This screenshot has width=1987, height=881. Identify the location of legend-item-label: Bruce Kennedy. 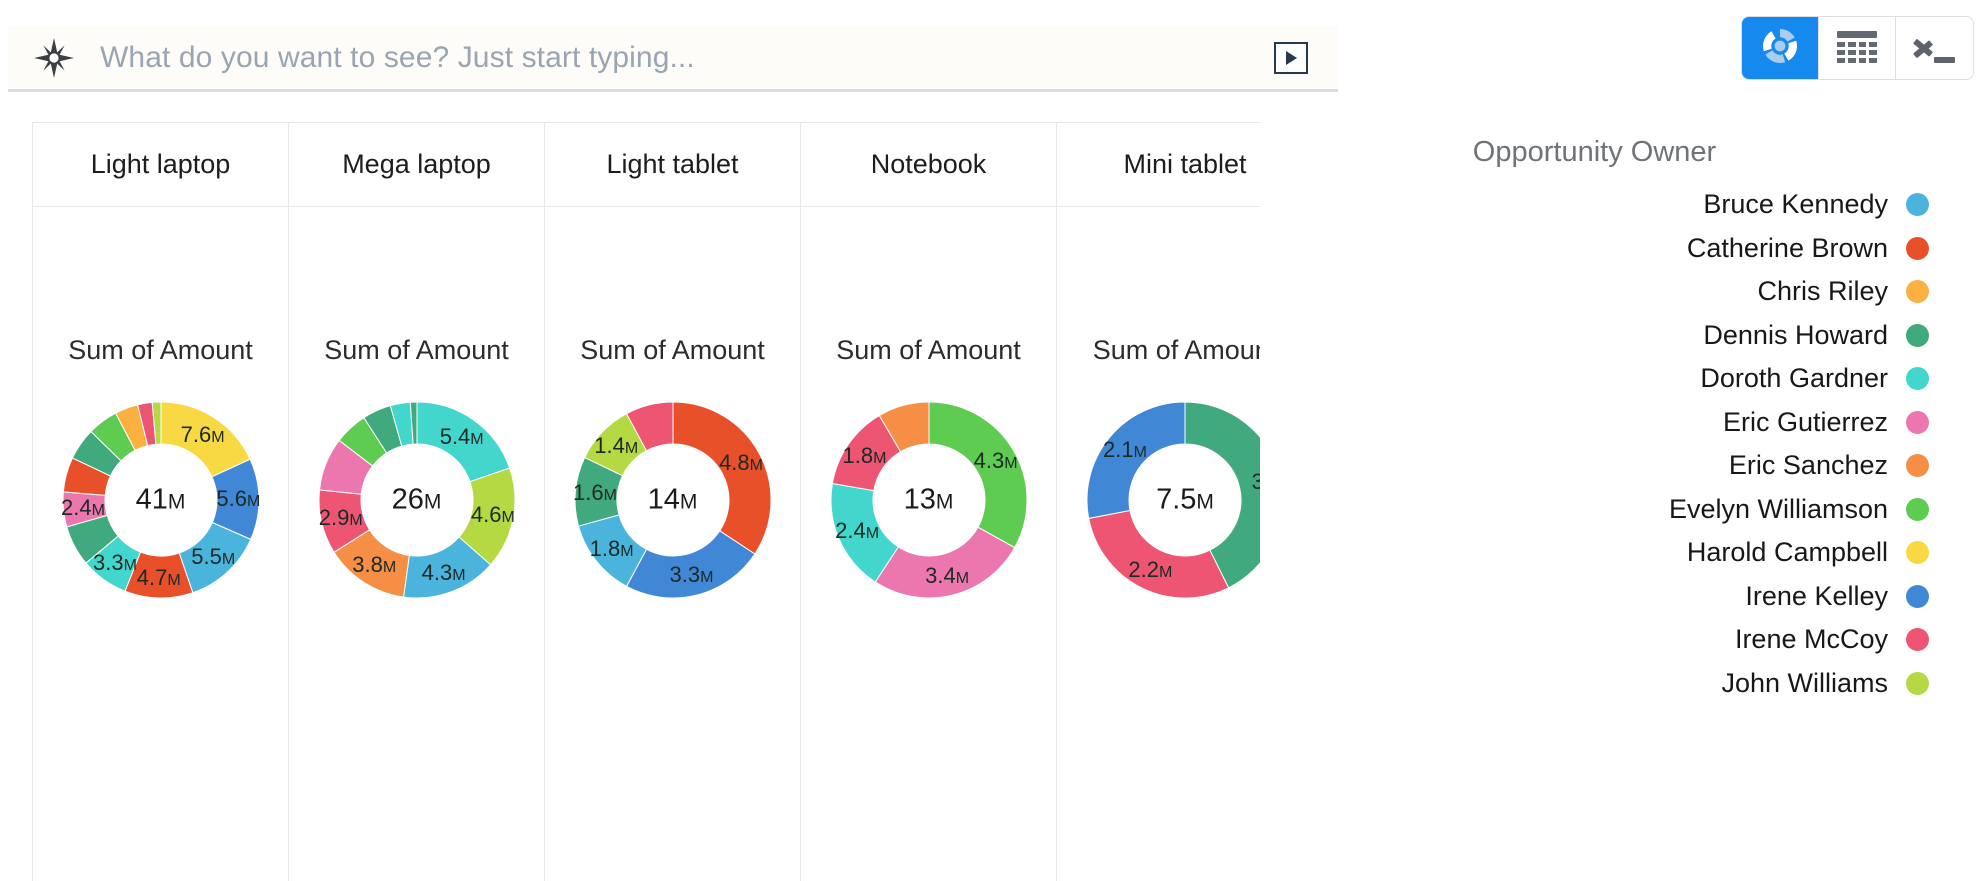
(1795, 204).